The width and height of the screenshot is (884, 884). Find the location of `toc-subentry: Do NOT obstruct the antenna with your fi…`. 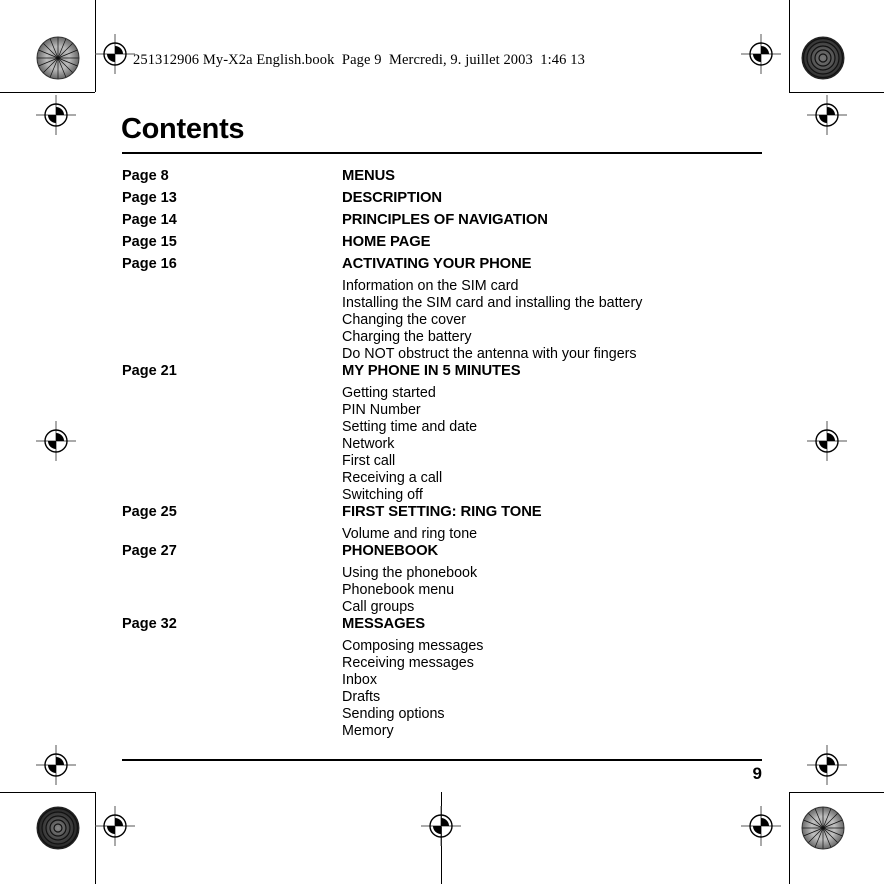

toc-subentry: Do NOT obstruct the antenna with your fi… is located at coordinates (557, 354).